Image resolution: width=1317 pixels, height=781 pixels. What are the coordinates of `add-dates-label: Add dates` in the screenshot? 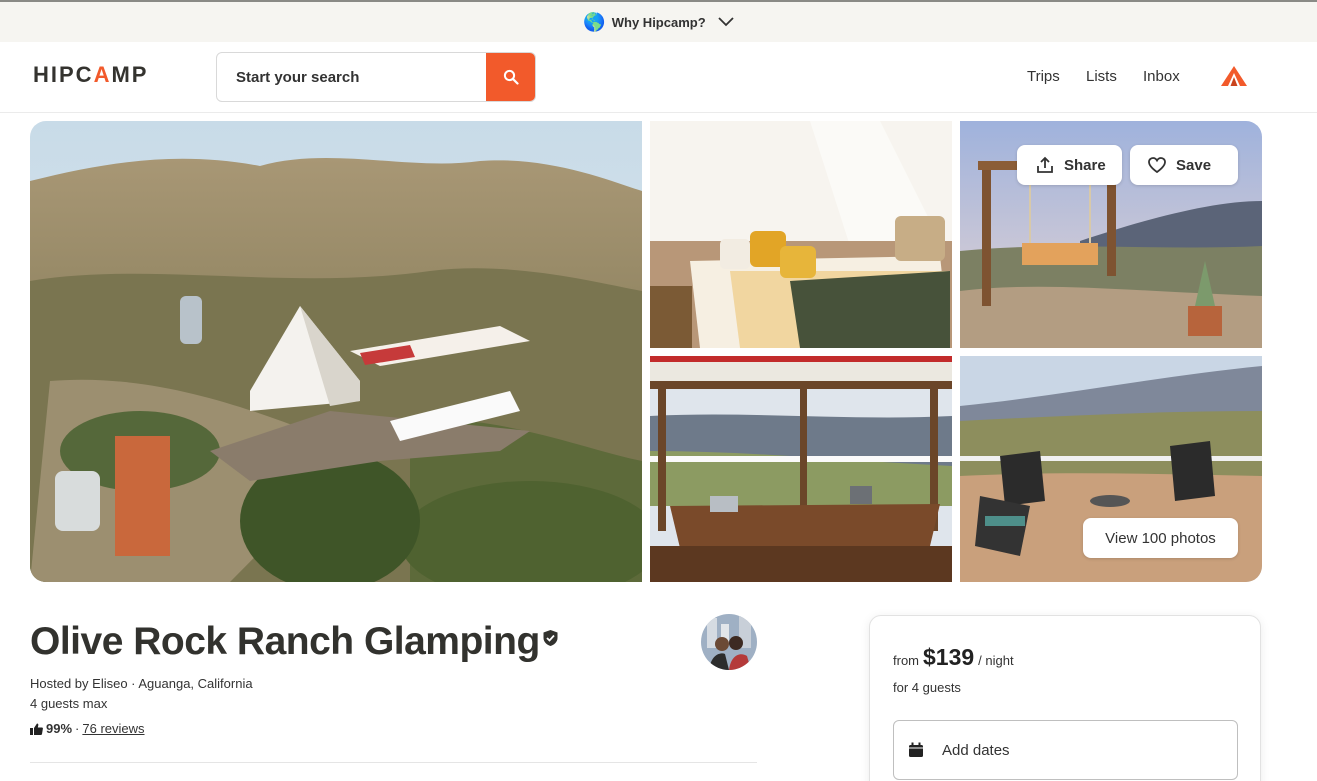 It's located at (976, 750).